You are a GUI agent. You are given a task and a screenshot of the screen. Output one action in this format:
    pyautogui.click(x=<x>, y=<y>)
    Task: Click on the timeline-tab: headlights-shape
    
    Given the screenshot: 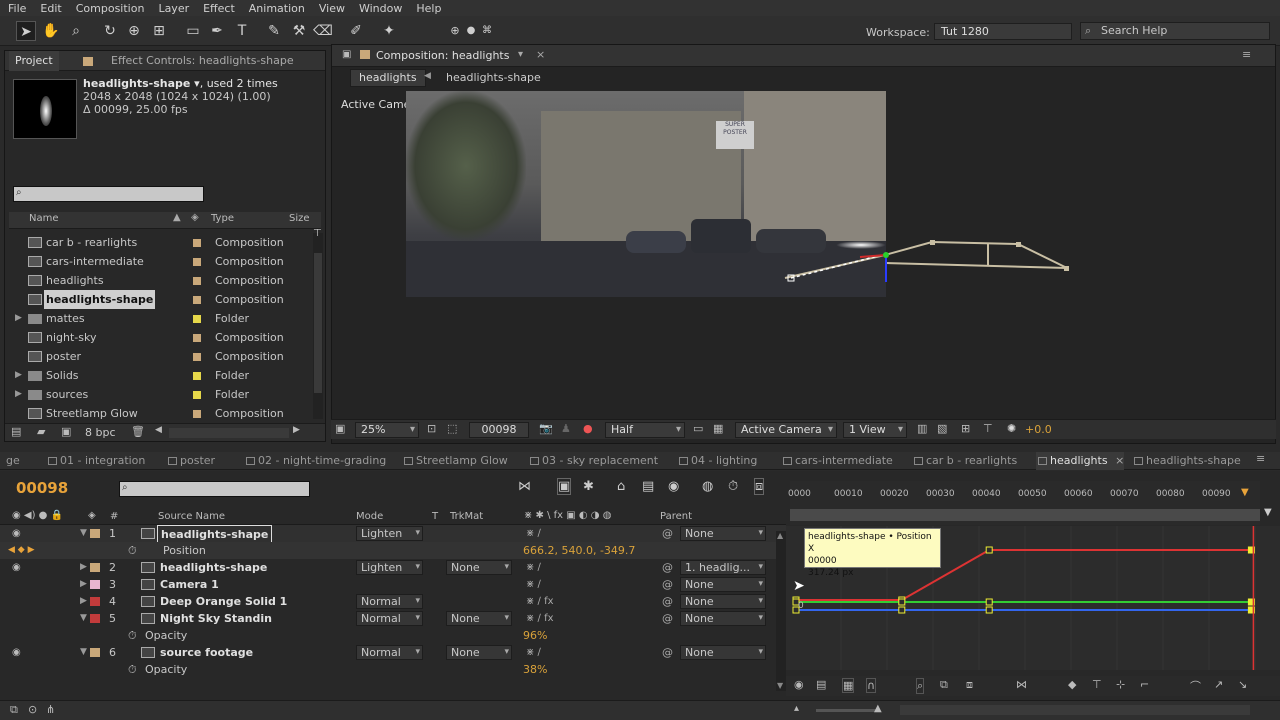 What is the action you would take?
    pyautogui.click(x=1186, y=461)
    